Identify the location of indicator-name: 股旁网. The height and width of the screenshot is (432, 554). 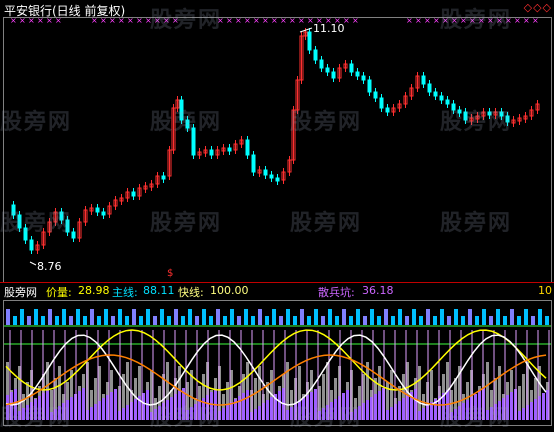
(20, 292).